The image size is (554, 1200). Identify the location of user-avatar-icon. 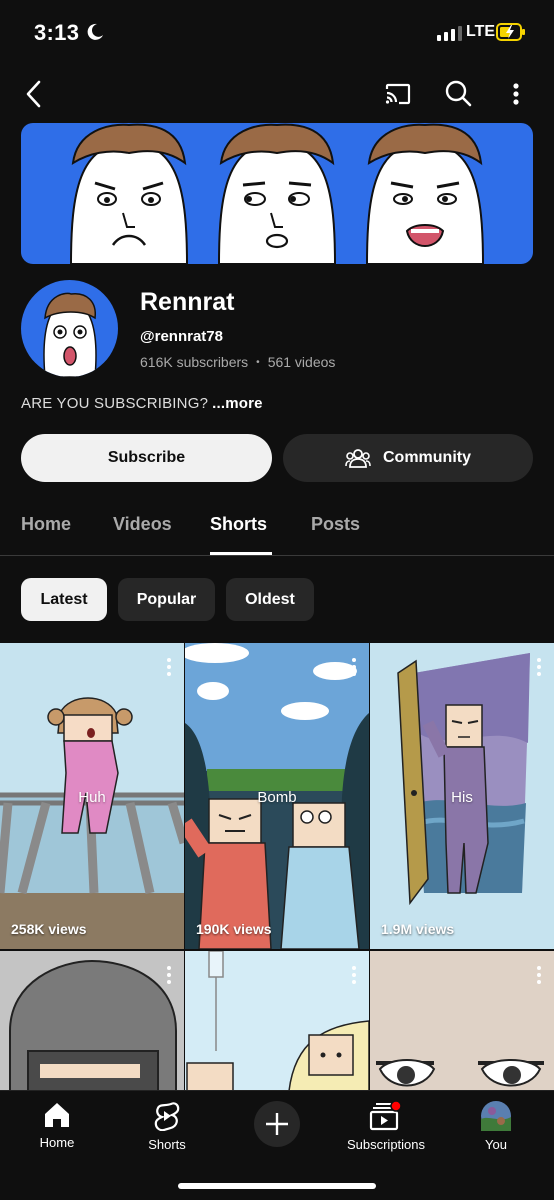
(496, 1116).